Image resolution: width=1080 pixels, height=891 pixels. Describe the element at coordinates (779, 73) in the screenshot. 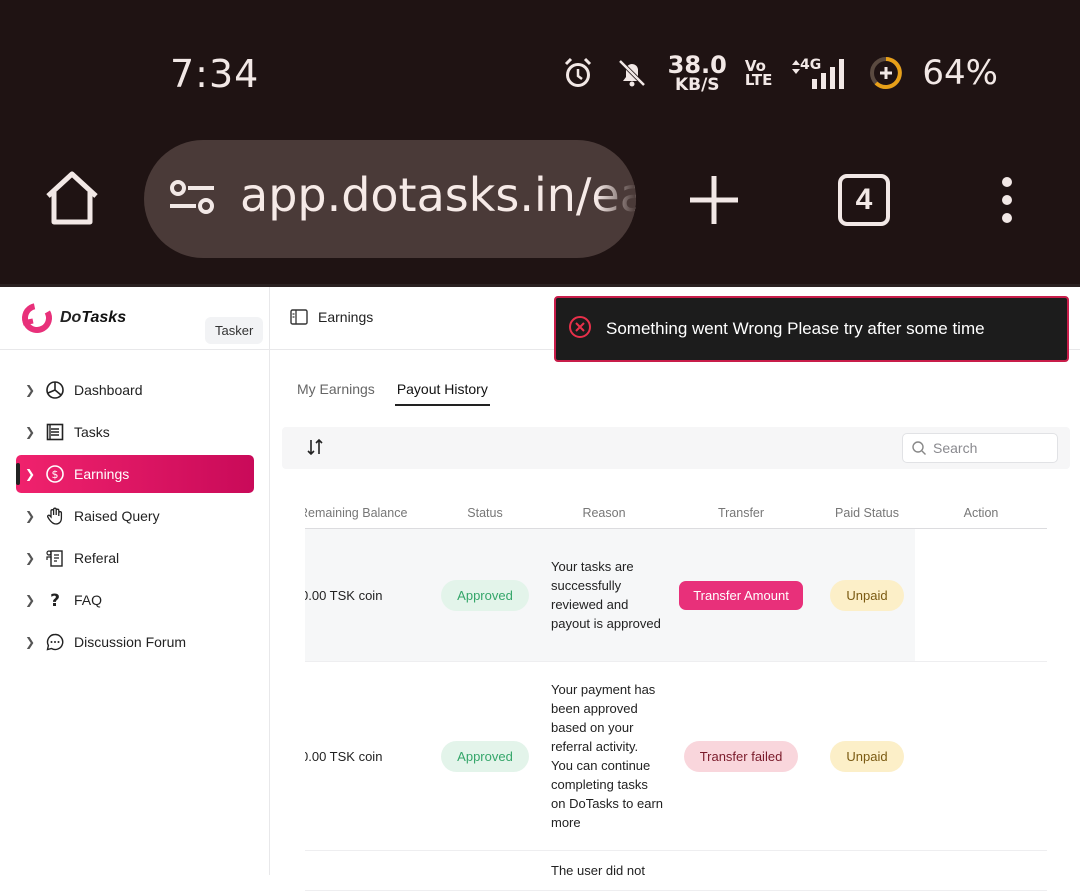

I see `status-icons: 38.0 KB/S Vo LTE 4G 64%` at that location.